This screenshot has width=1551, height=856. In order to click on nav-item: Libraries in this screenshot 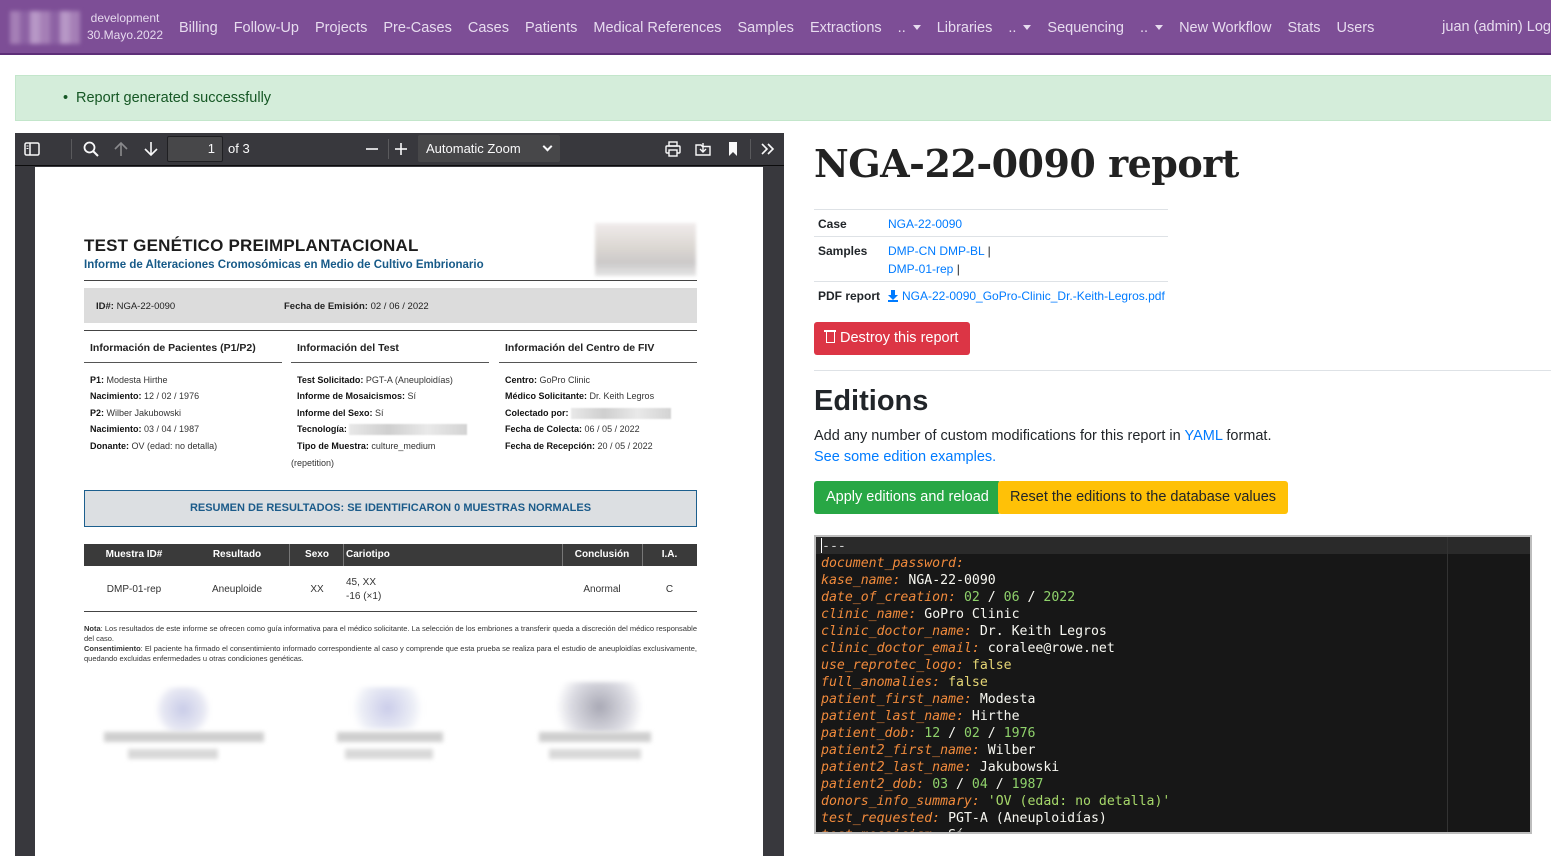, I will do `click(965, 28)`.